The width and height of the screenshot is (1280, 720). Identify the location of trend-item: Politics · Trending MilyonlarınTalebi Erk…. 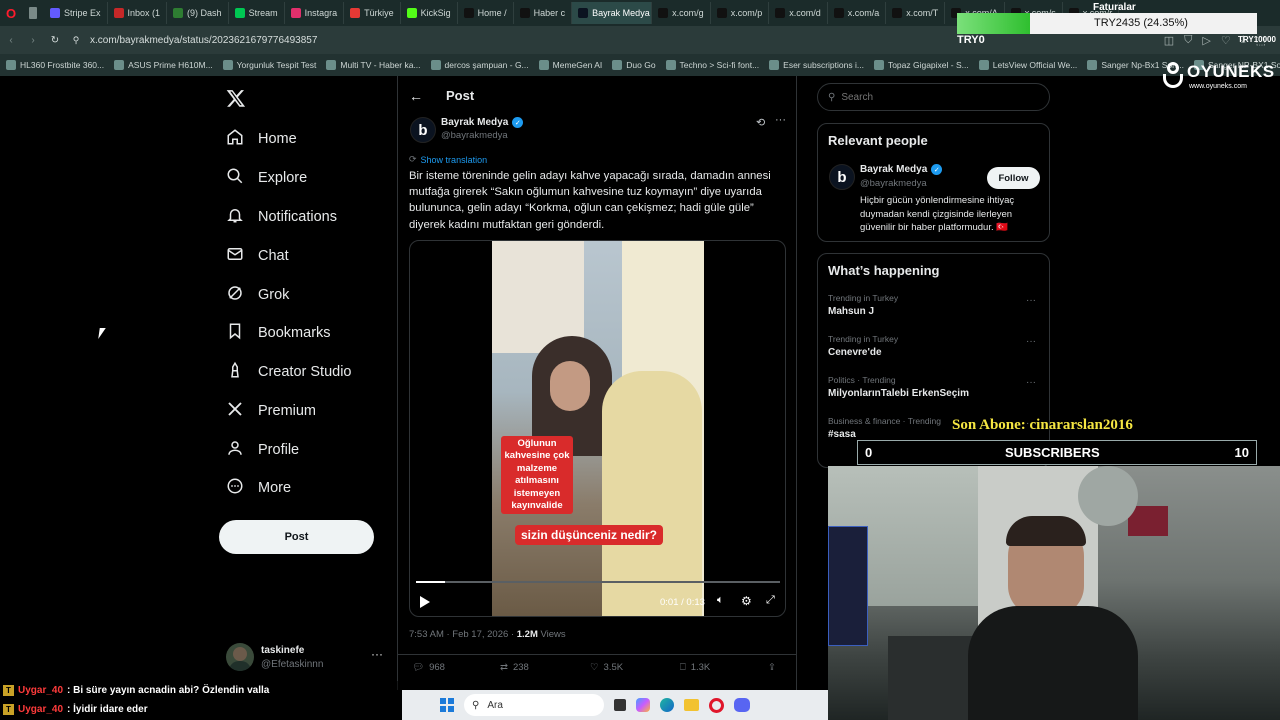
(934, 387).